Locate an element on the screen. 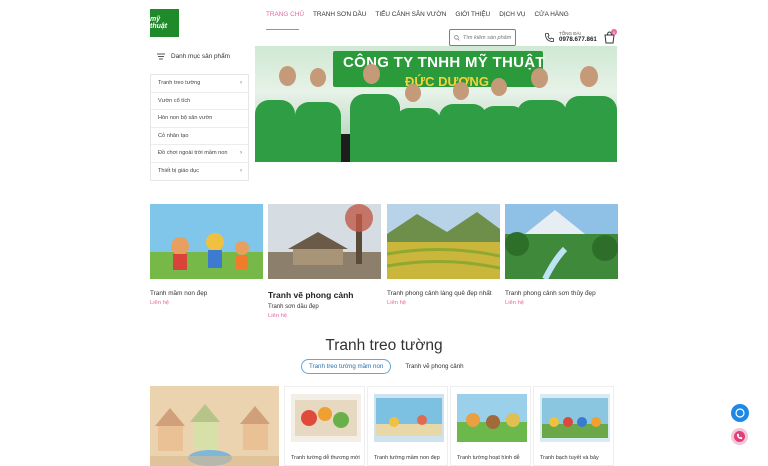 This screenshot has height=466, width=768. cart-count-badge: 0 is located at coordinates (614, 32).